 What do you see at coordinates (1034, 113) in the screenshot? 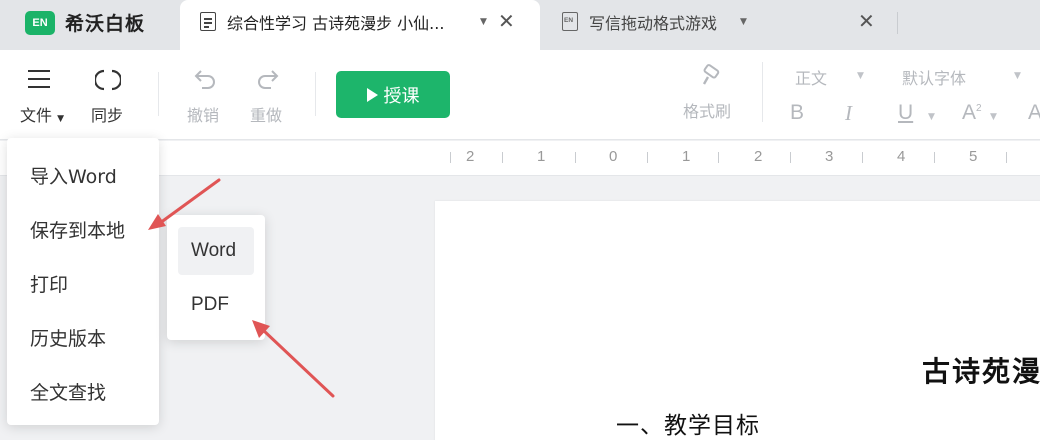
I see `font-color-icon: A` at bounding box center [1034, 113].